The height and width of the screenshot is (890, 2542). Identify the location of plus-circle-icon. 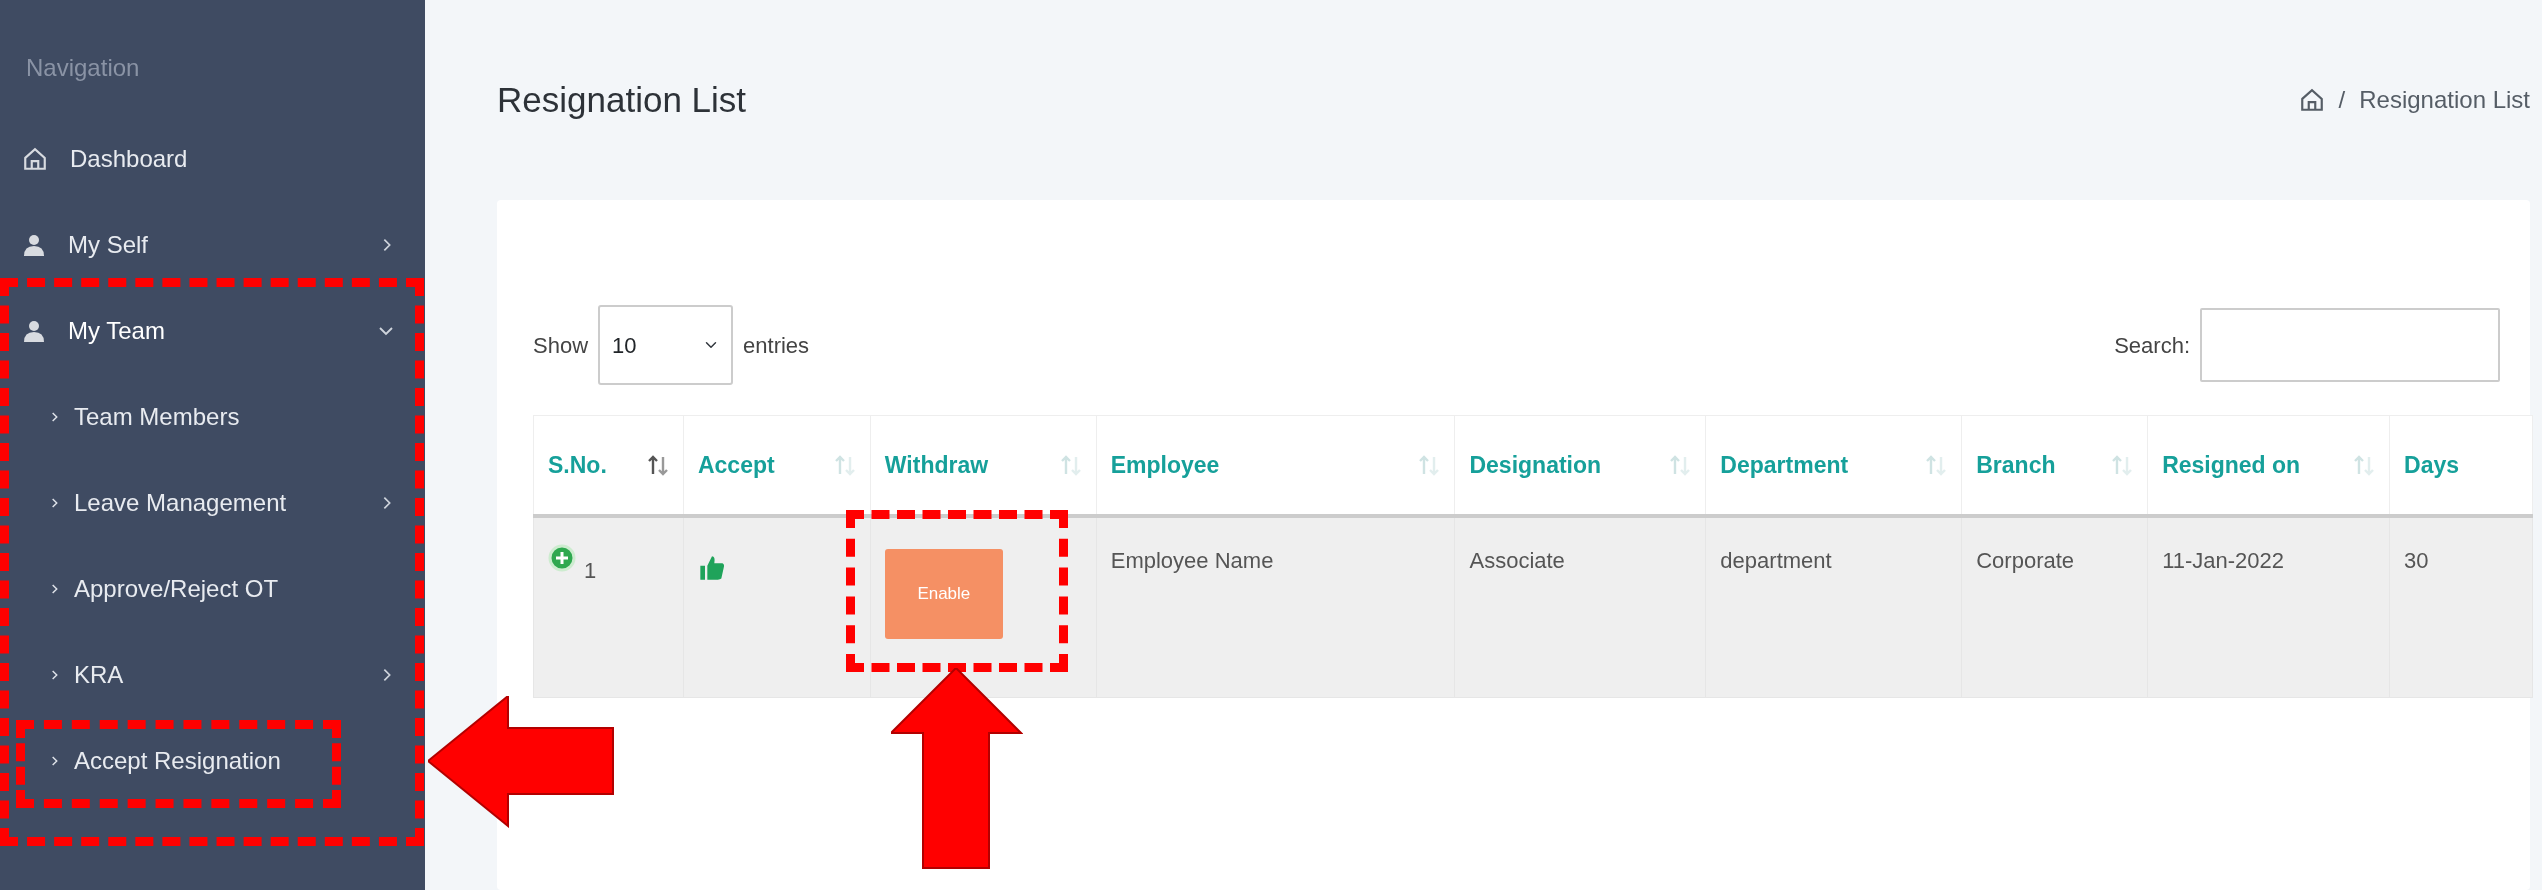
(562, 557).